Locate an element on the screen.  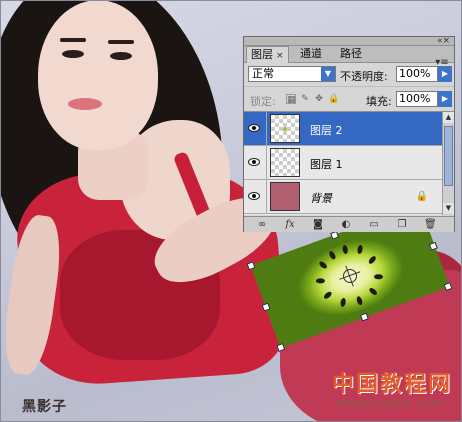
panel-tabs: 图层 × 通道 路径 ▾≡ is located at coordinates (349, 57).